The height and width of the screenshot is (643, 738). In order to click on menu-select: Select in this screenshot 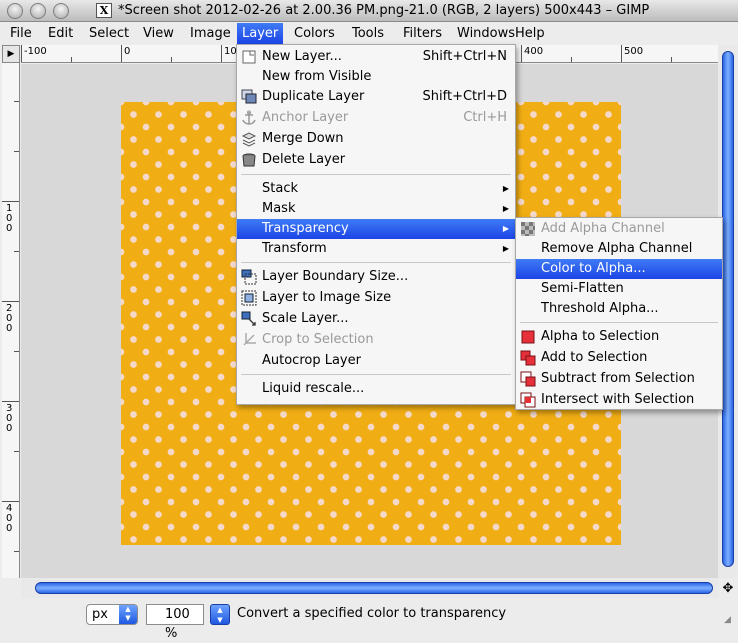, I will do `click(109, 34)`.